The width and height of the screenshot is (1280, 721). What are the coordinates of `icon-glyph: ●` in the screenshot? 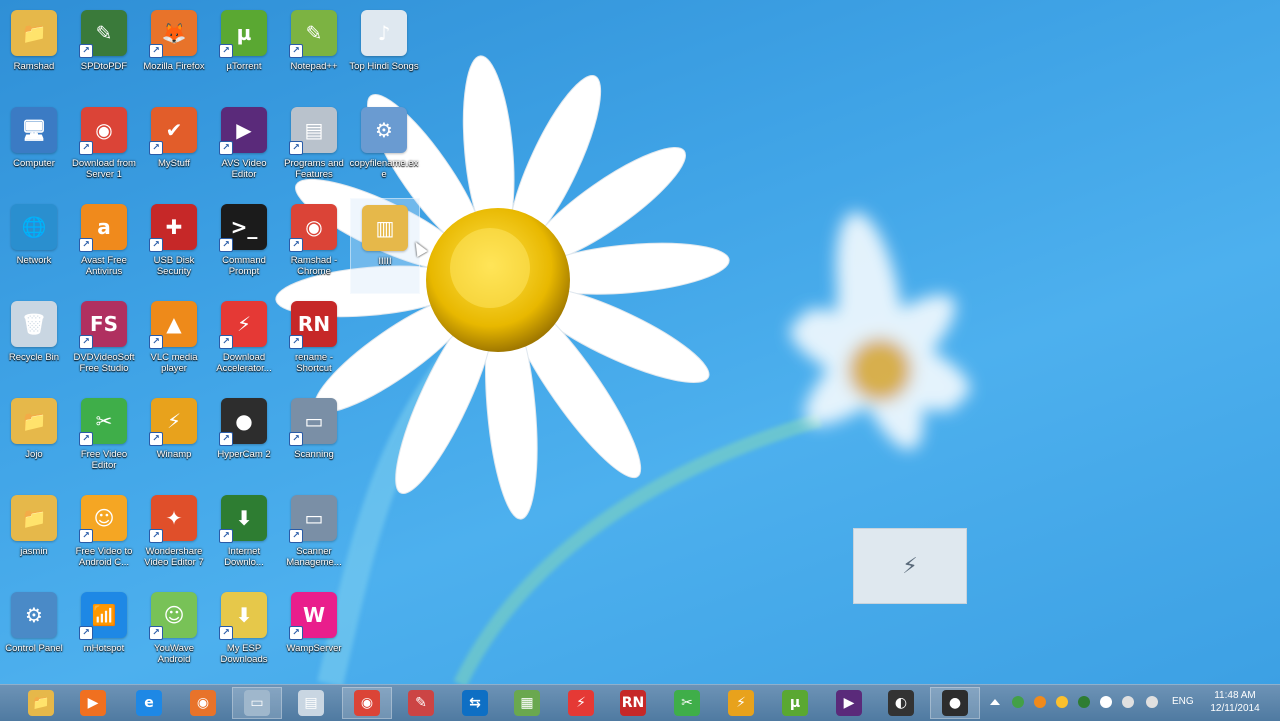 It's located at (244, 421).